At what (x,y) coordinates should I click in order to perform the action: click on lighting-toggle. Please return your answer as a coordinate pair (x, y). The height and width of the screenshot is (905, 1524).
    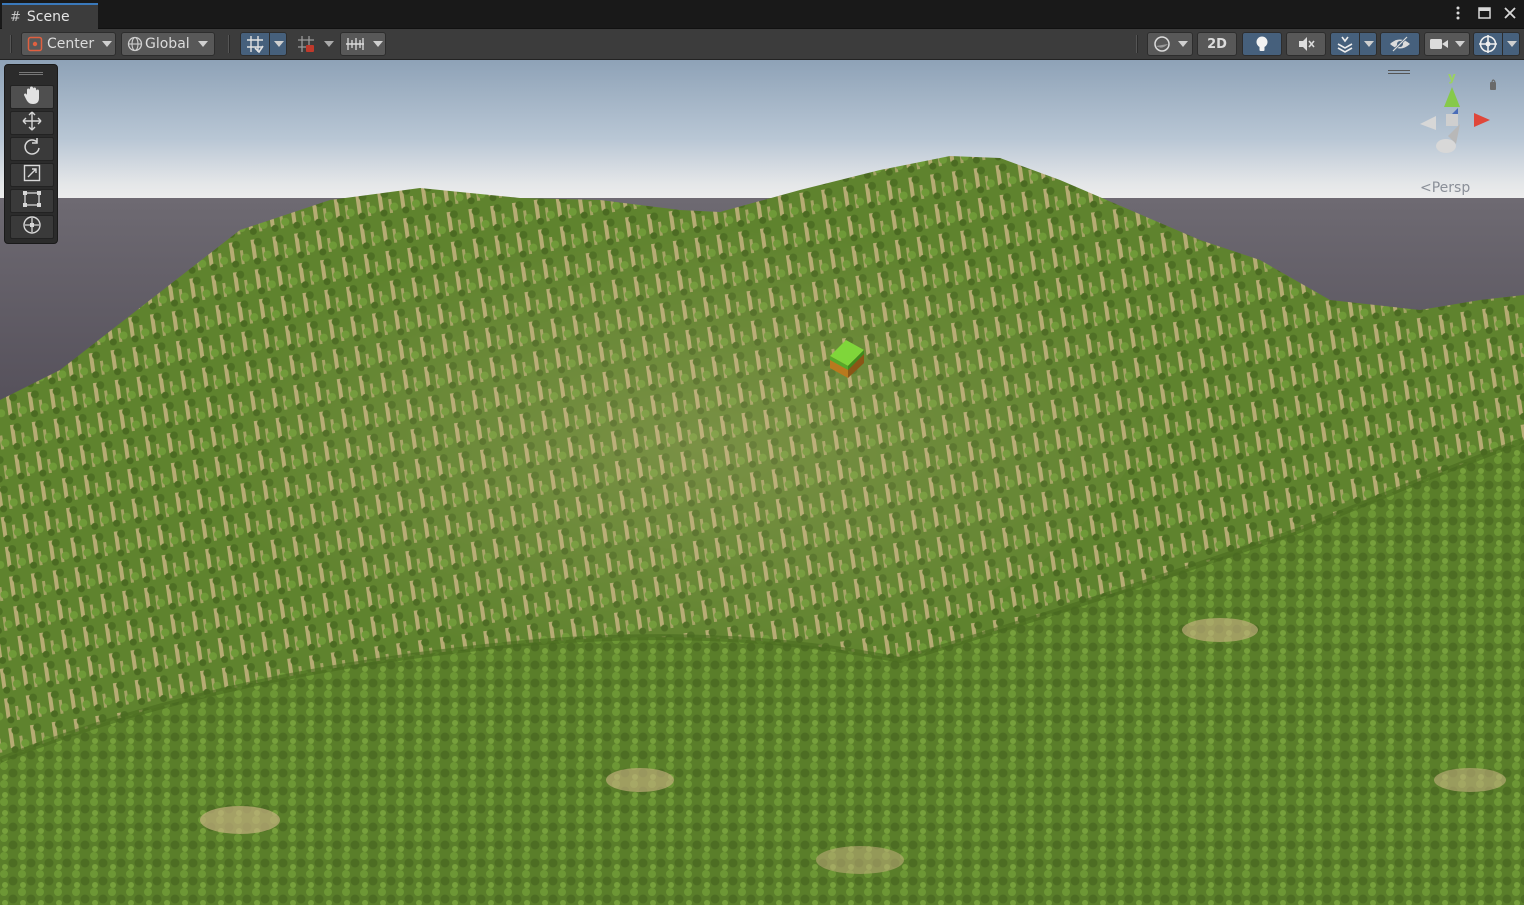
    Looking at the image, I should click on (1262, 44).